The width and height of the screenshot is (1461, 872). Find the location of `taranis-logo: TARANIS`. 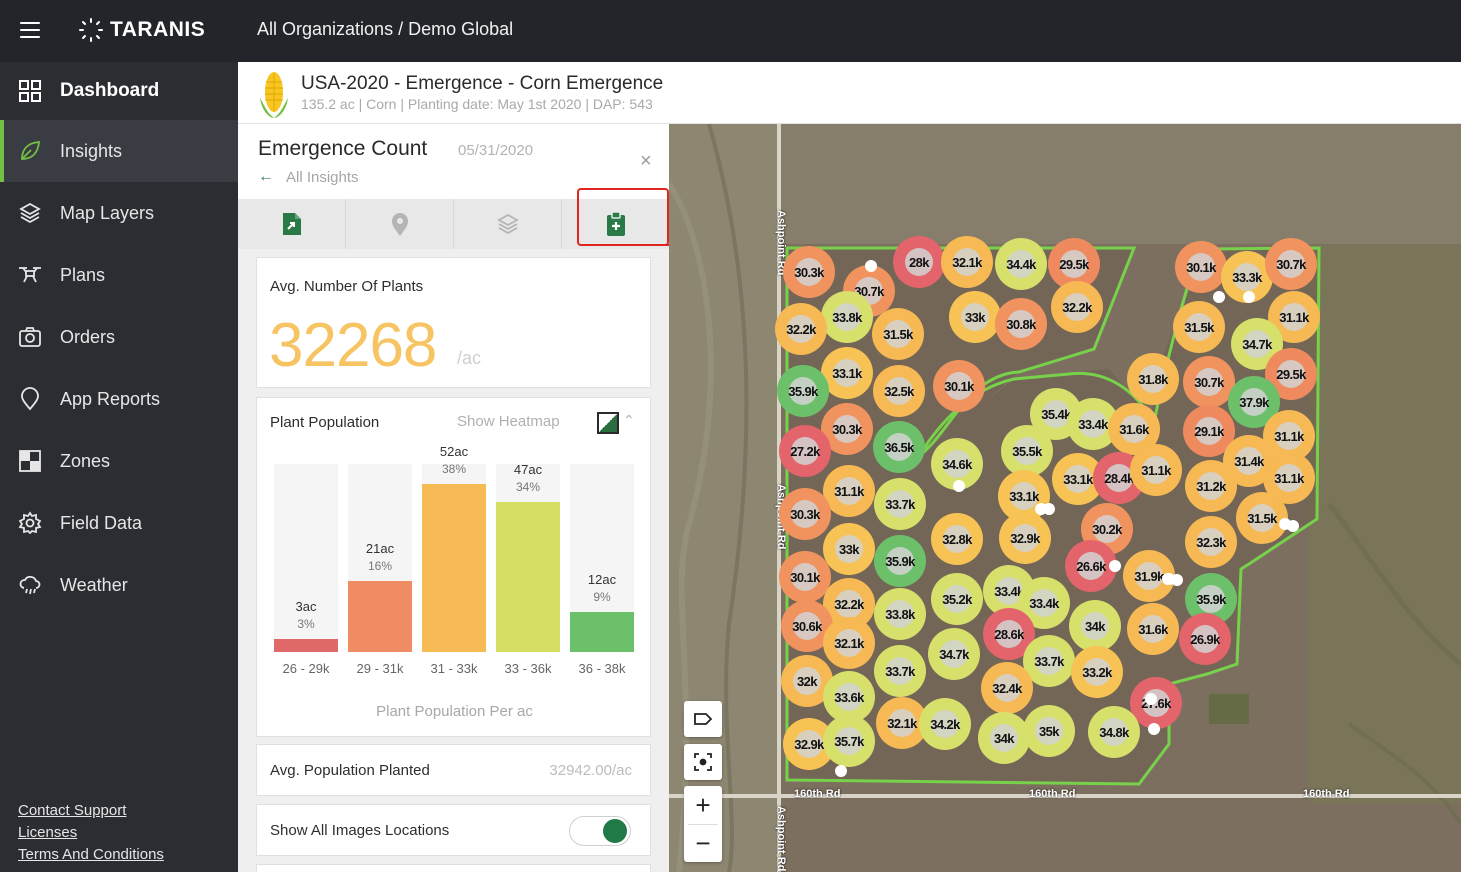

taranis-logo: TARANIS is located at coordinates (141, 30).